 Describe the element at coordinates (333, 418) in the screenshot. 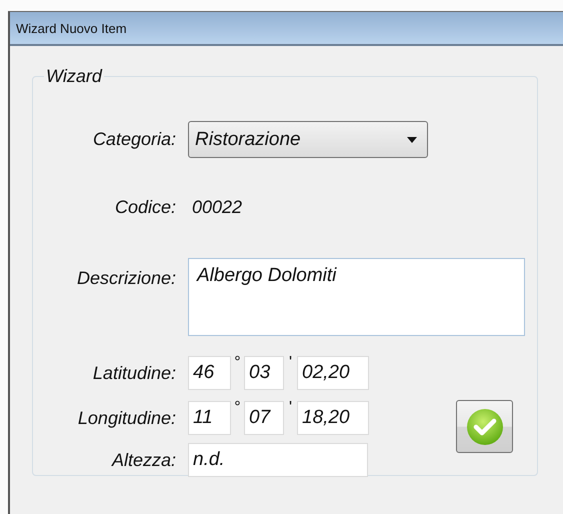

I see `seconds-field: 18,20` at that location.